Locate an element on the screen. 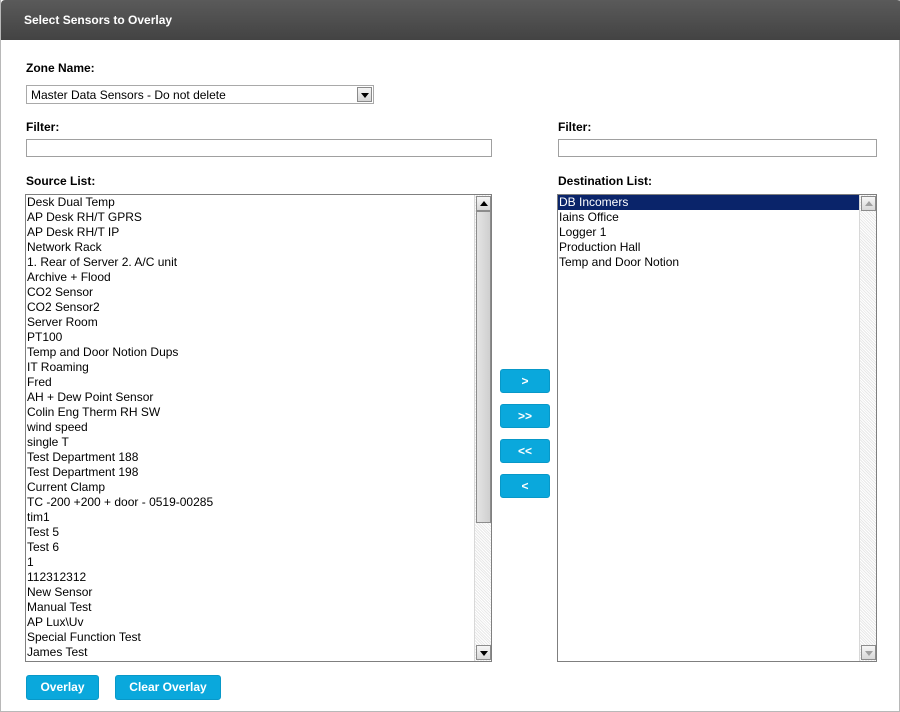 The width and height of the screenshot is (900, 712). source-list-scrollbar is located at coordinates (482, 428).